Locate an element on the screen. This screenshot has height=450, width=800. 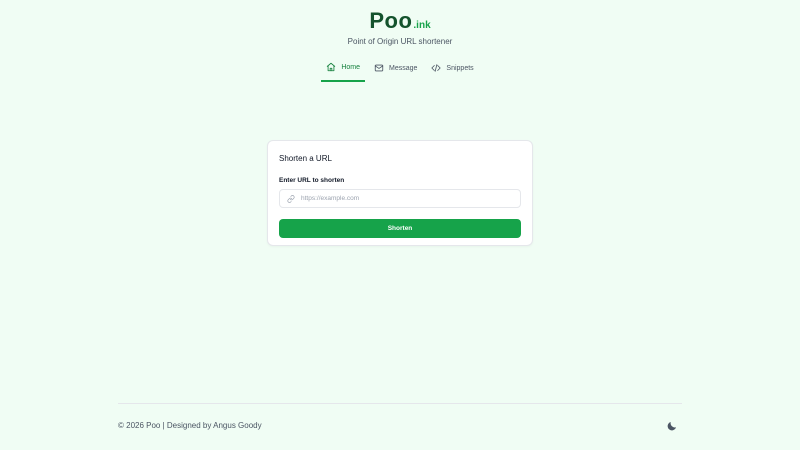
nav-item-home: Home is located at coordinates (343, 71).